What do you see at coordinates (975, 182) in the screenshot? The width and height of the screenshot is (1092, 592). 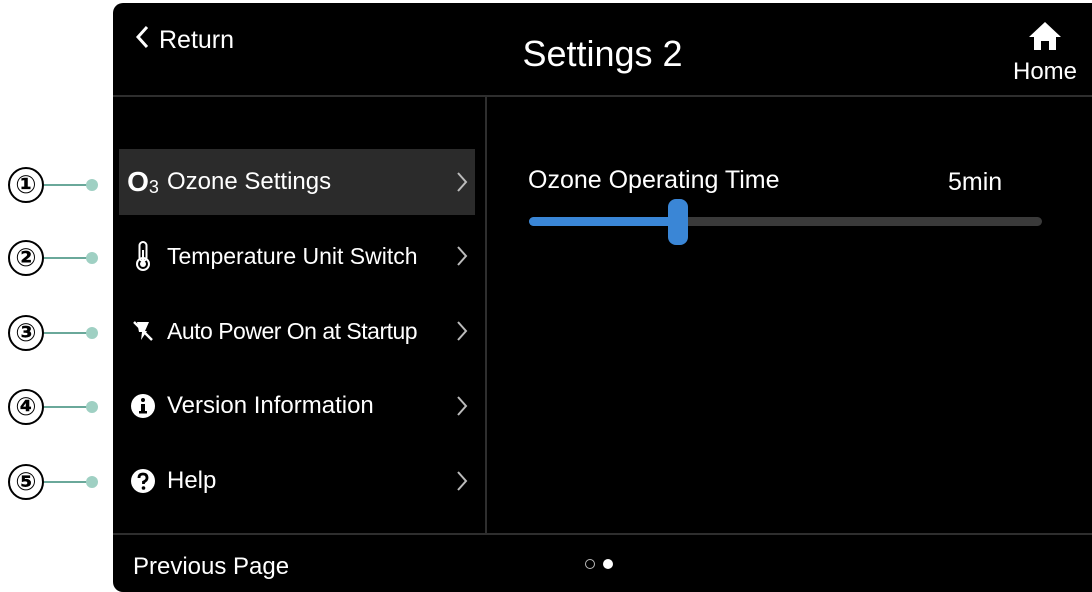 I see `ozone-operating-time-value: 5min` at bounding box center [975, 182].